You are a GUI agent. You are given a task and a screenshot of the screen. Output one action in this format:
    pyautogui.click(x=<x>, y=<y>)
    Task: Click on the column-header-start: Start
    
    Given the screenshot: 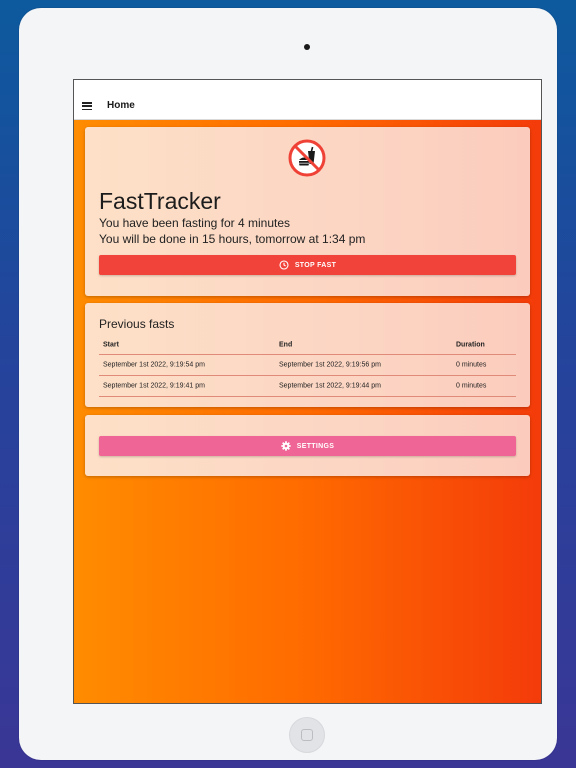 What is the action you would take?
    pyautogui.click(x=111, y=345)
    